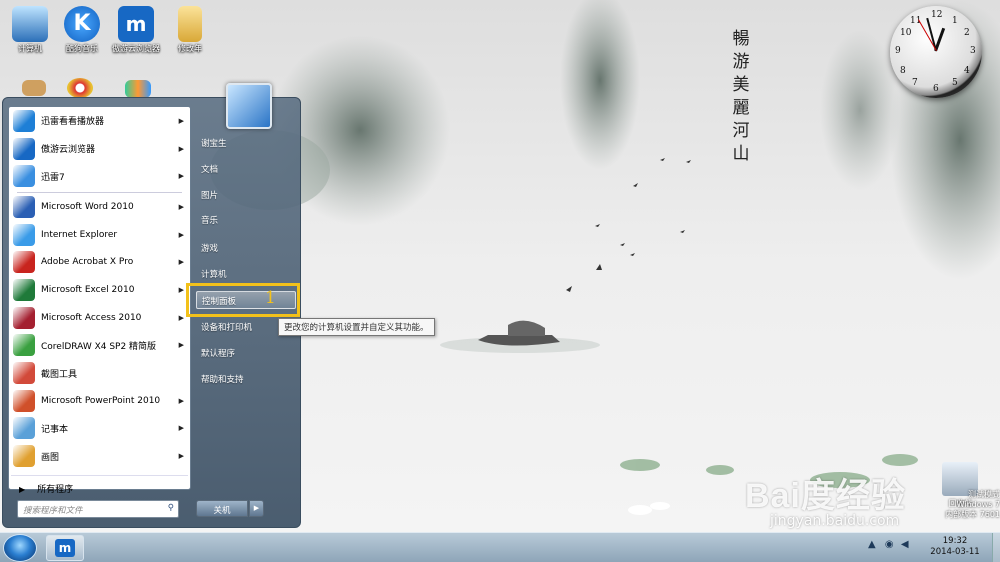  I want to click on test-mode-watermark: 测试模式 Windows 7 内部版本 7601, so click(972, 505).